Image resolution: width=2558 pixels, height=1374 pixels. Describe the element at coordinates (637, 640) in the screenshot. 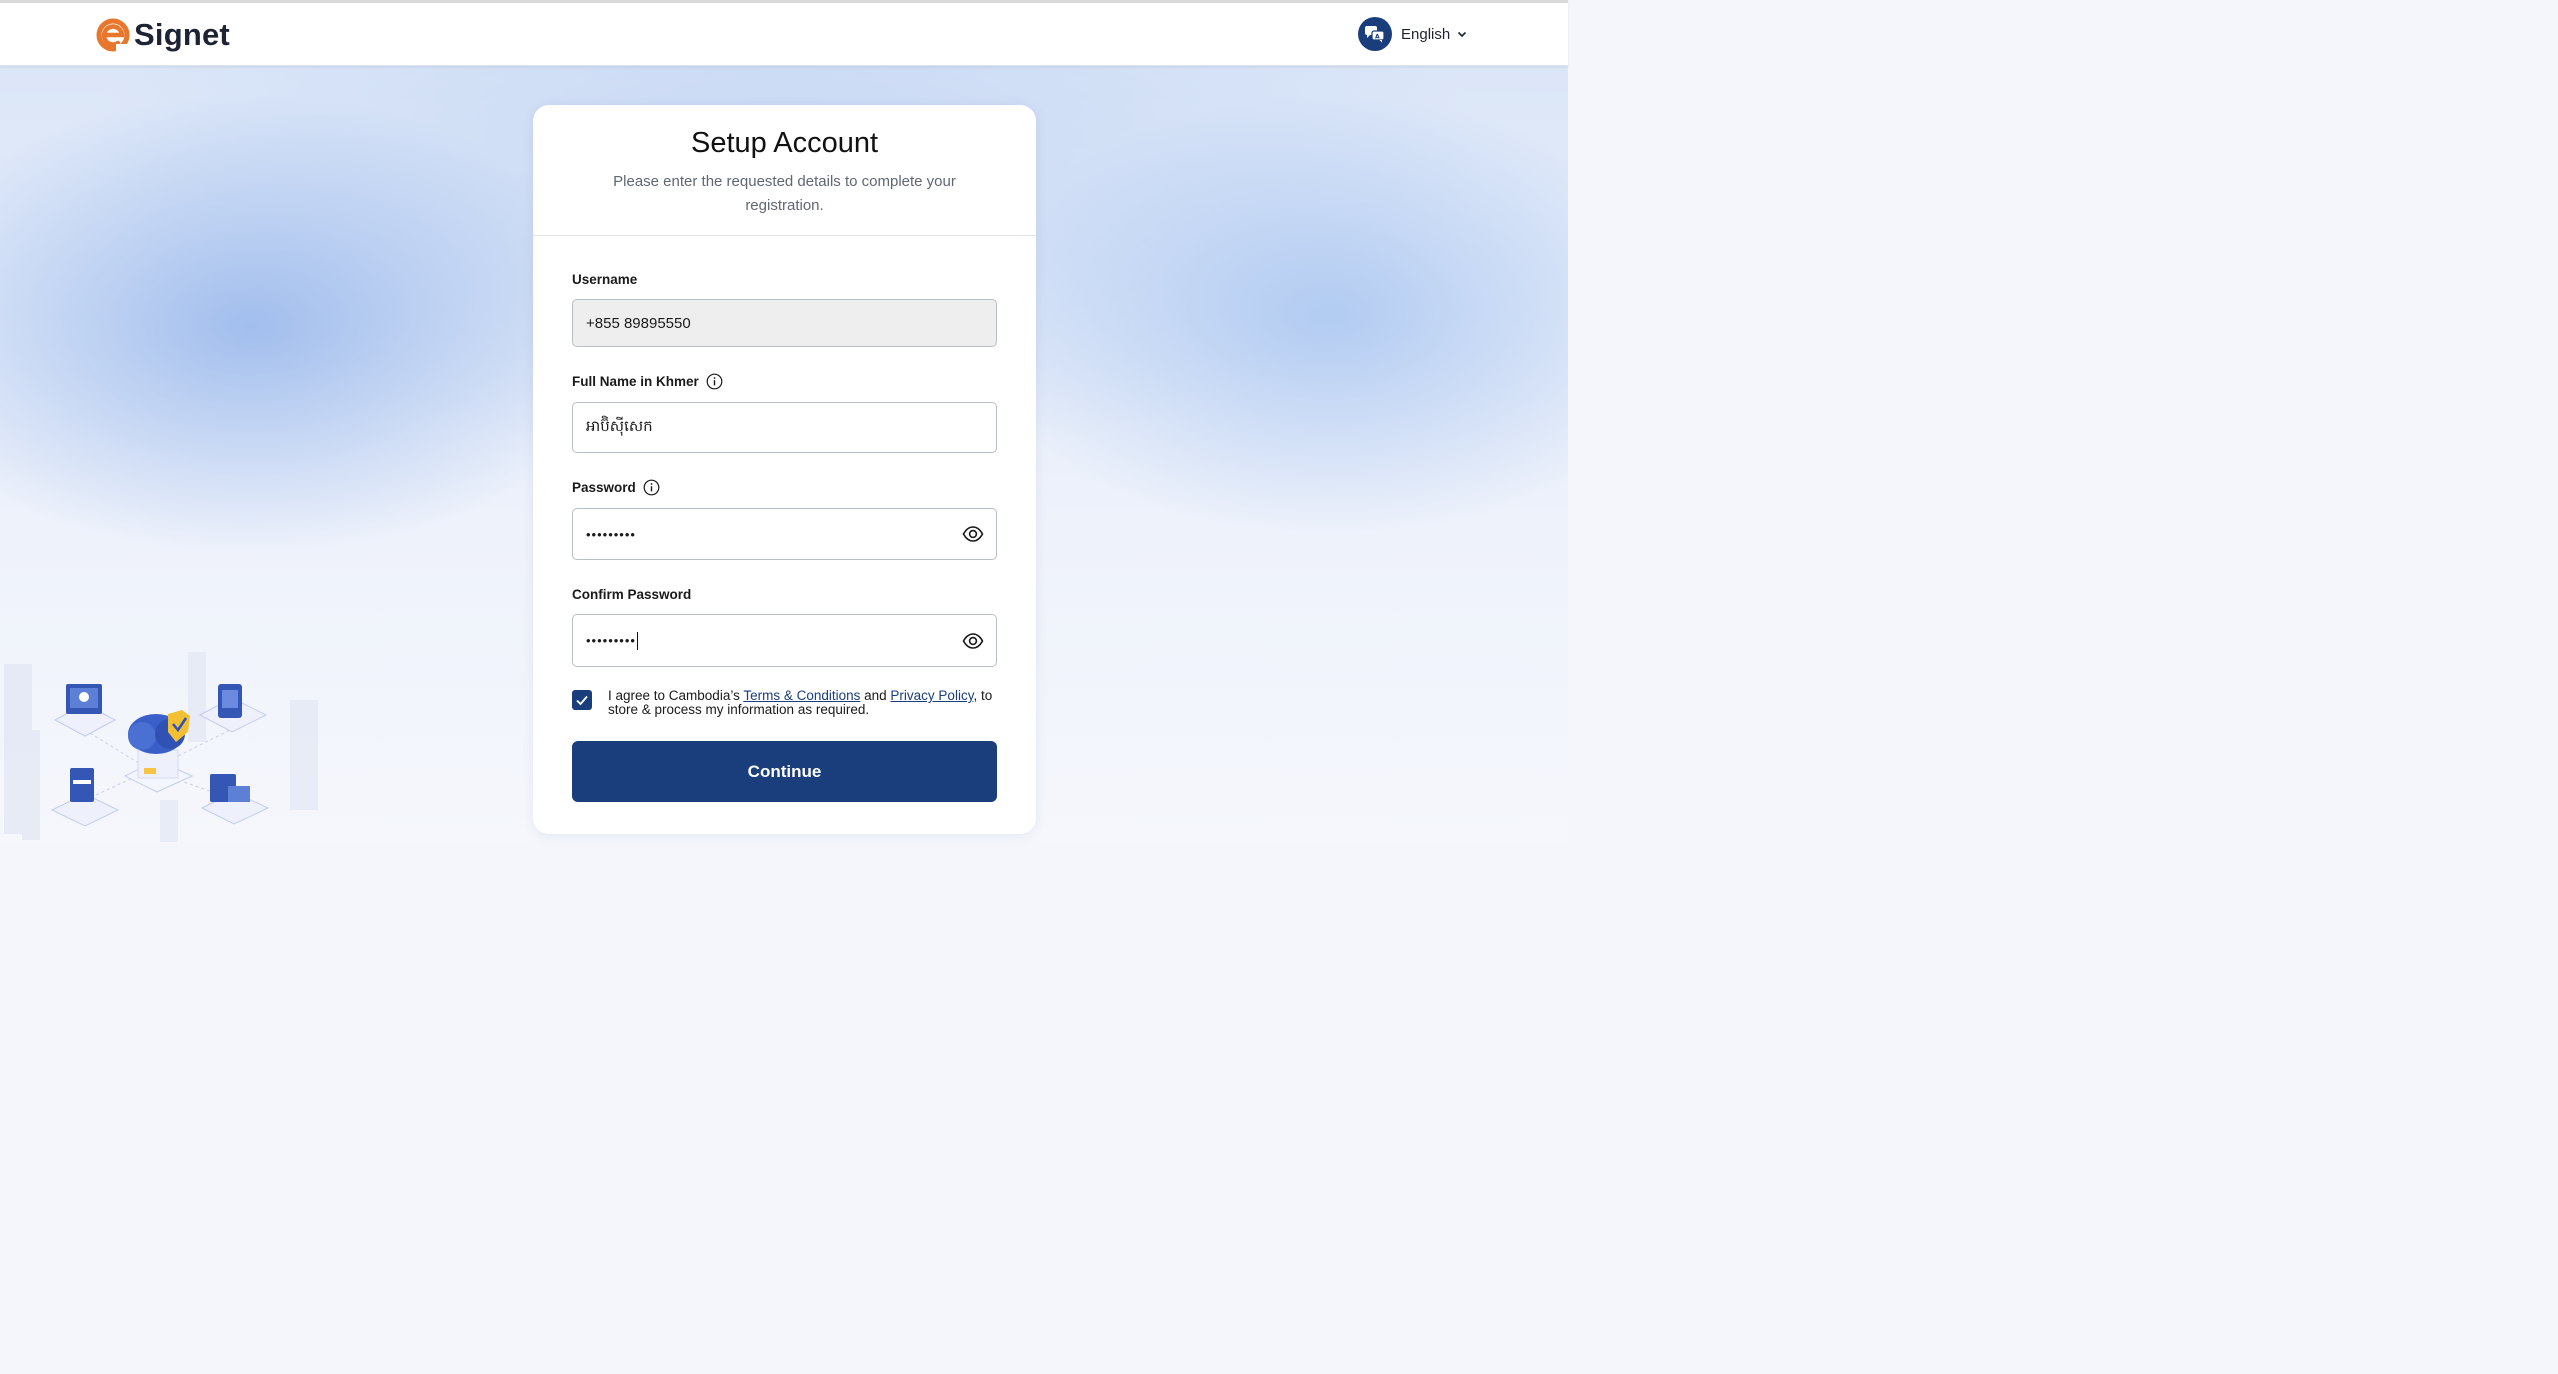

I see `text-caret` at that location.